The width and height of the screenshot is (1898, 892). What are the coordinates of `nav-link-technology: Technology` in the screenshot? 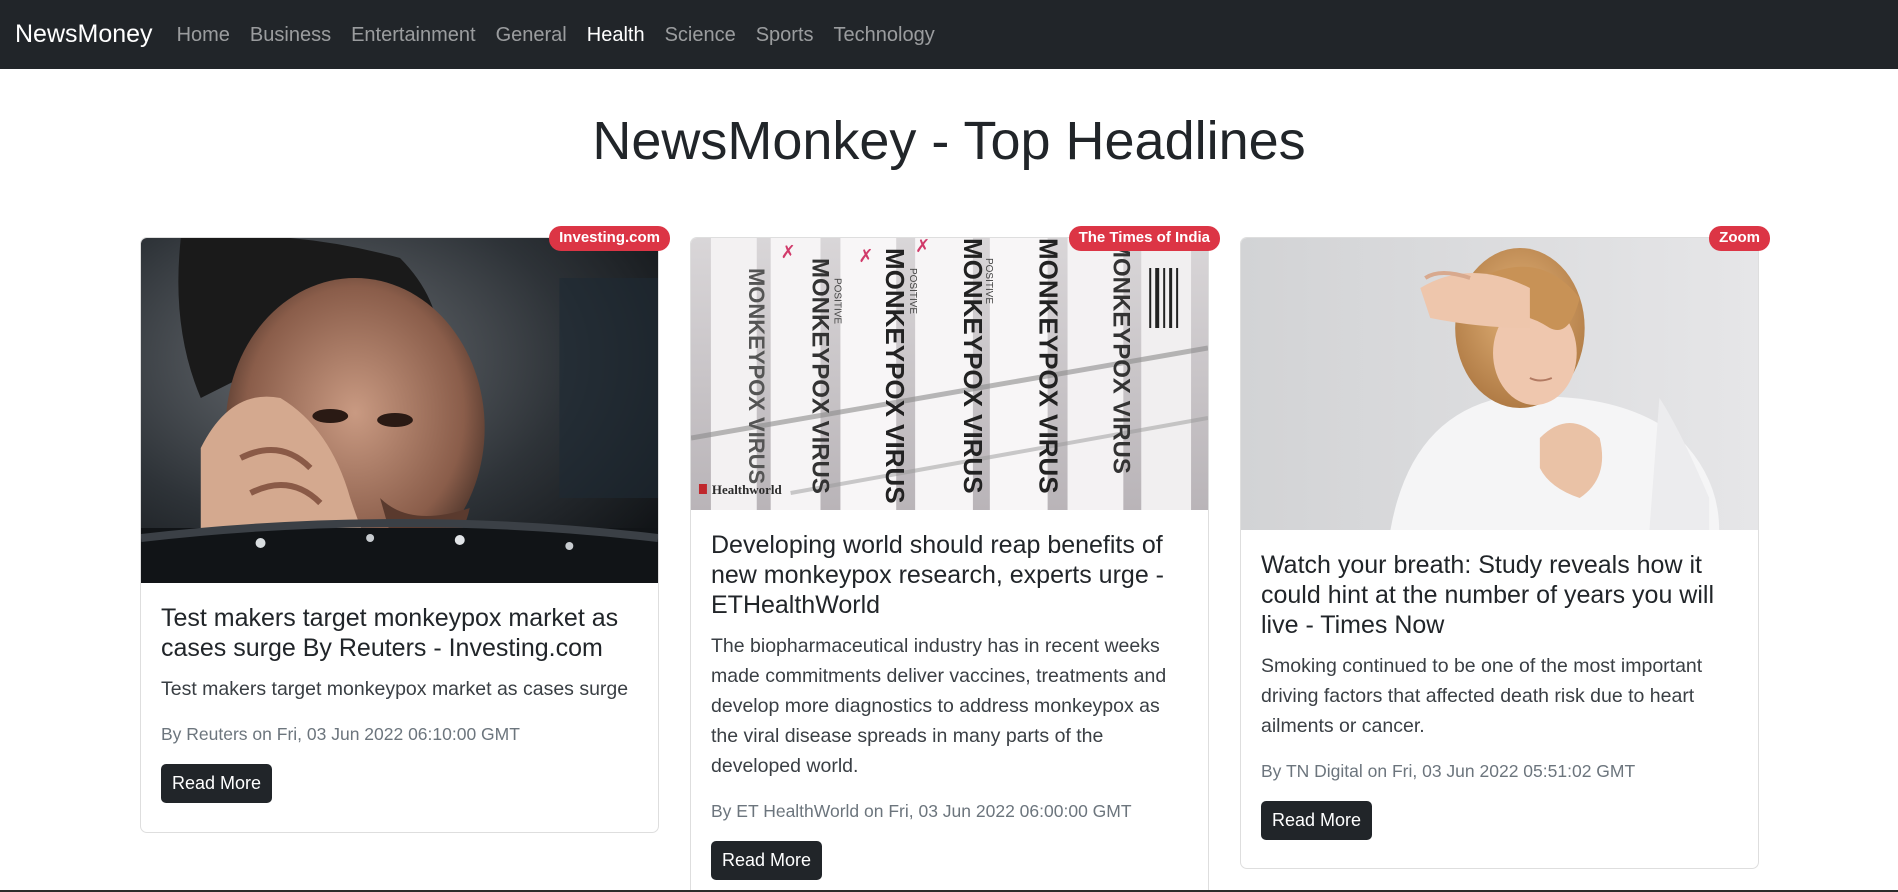 It's located at (884, 35).